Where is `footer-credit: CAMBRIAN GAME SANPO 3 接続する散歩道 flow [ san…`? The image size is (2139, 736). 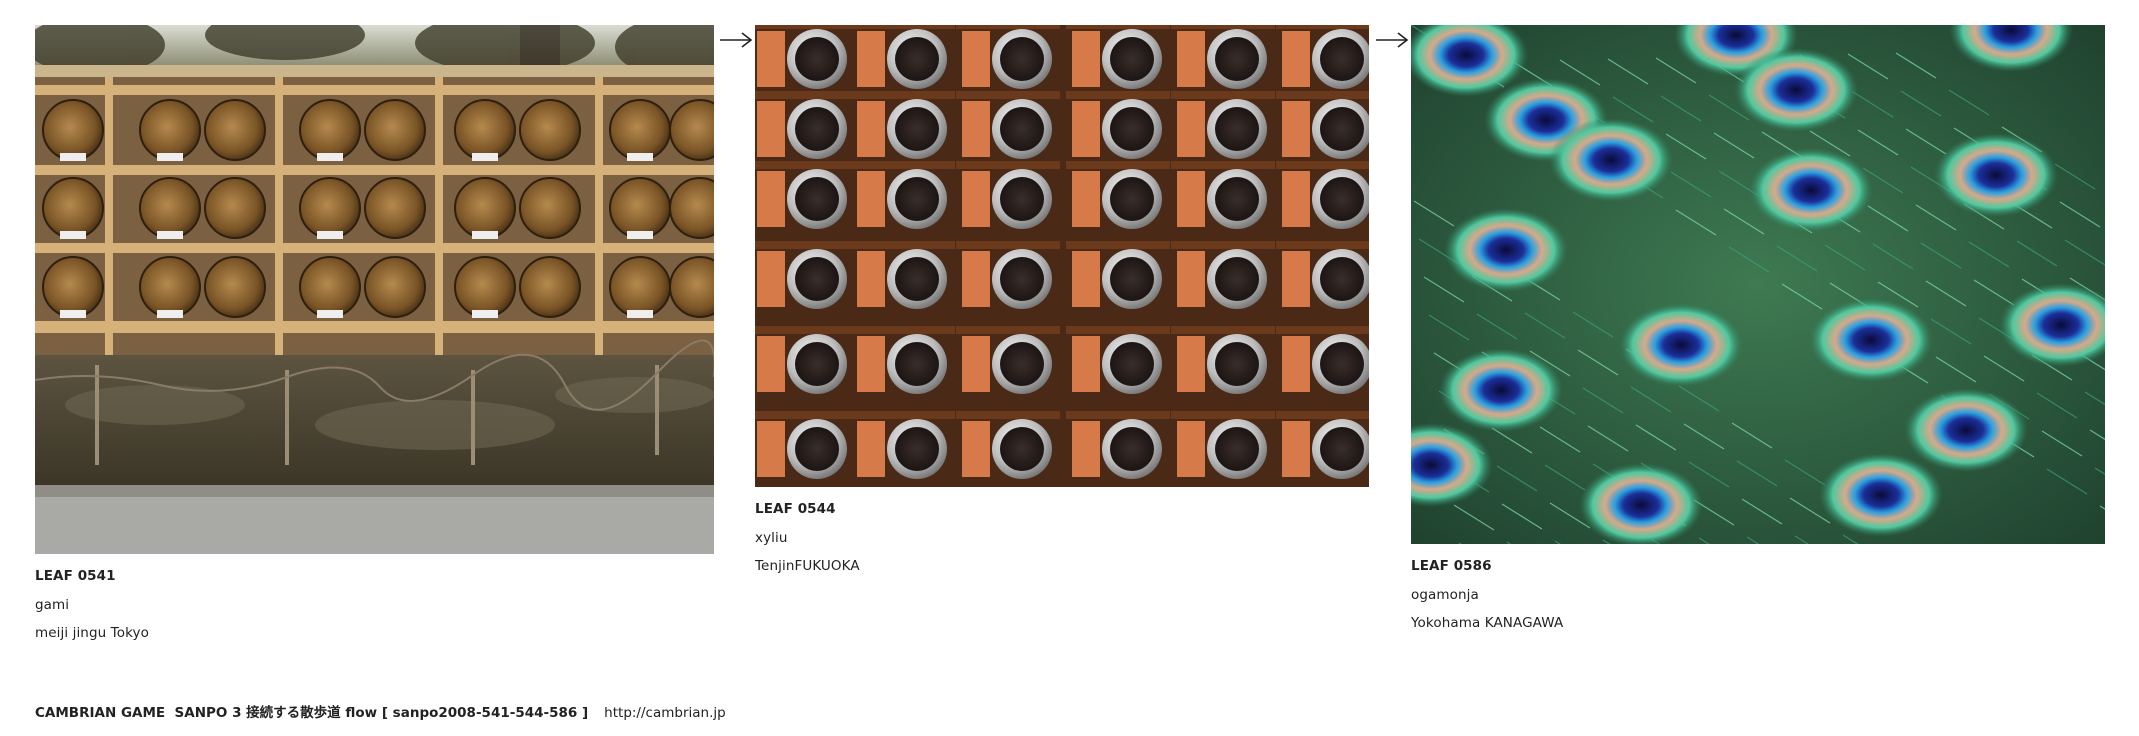 footer-credit: CAMBRIAN GAME SANPO 3 接続する散歩道 flow [ san… is located at coordinates (380, 711).